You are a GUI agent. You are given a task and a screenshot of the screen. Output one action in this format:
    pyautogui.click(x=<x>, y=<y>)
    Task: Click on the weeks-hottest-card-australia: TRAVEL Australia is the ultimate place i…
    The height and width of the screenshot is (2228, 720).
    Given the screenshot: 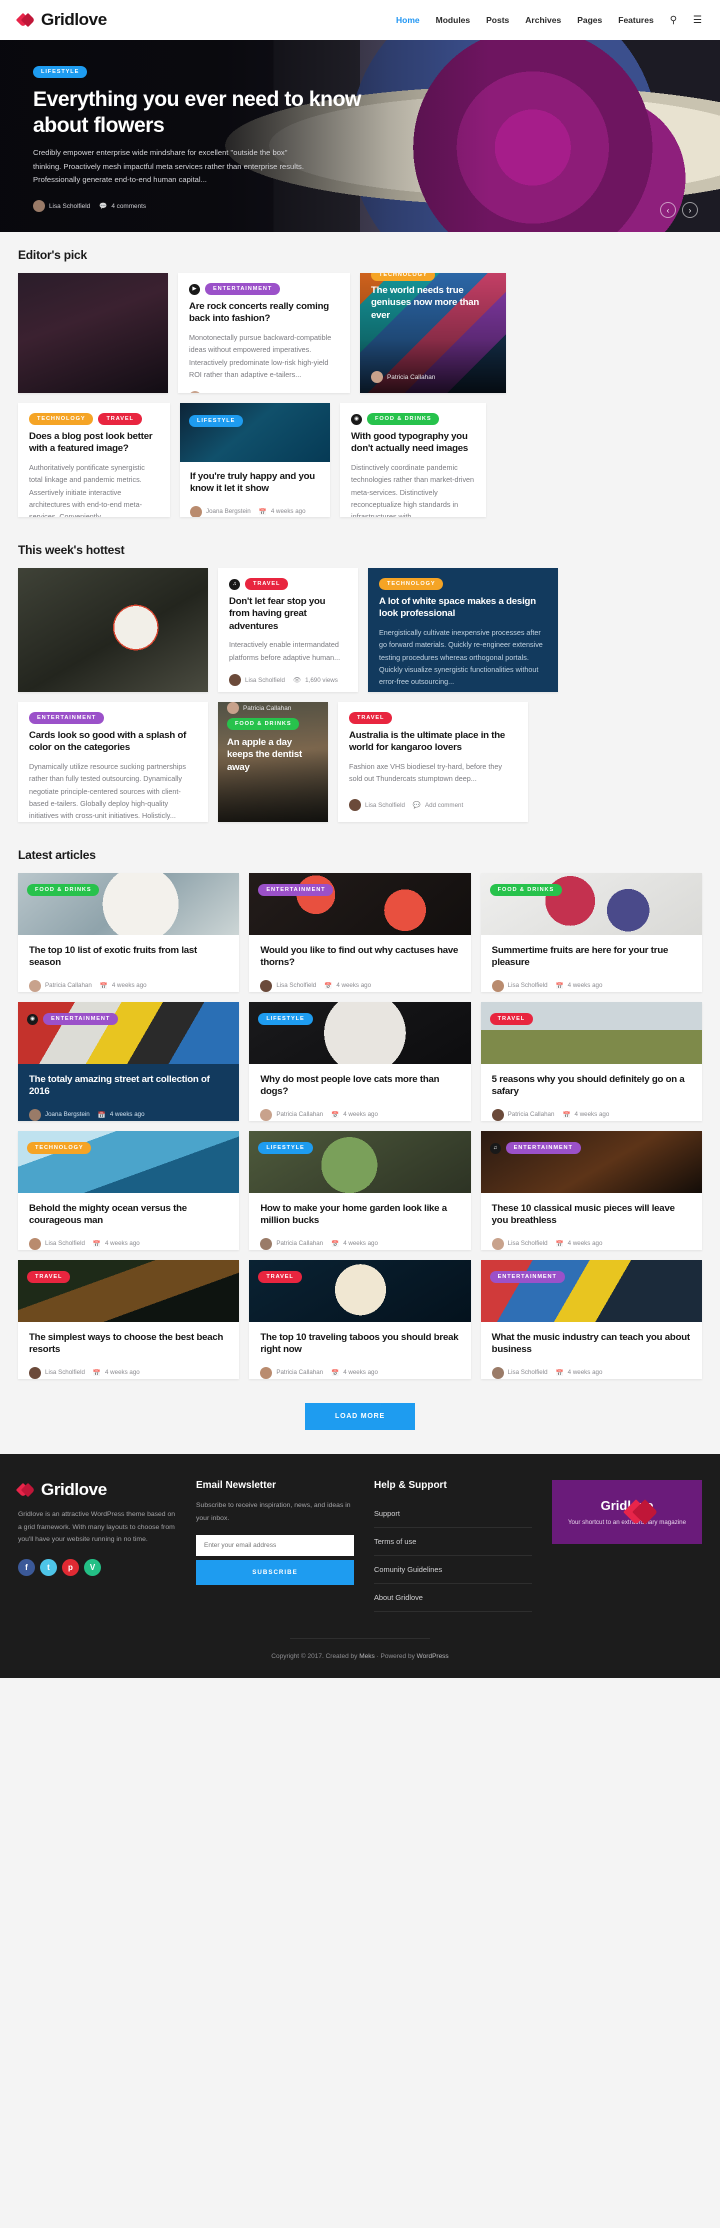 What is the action you would take?
    pyautogui.click(x=433, y=762)
    